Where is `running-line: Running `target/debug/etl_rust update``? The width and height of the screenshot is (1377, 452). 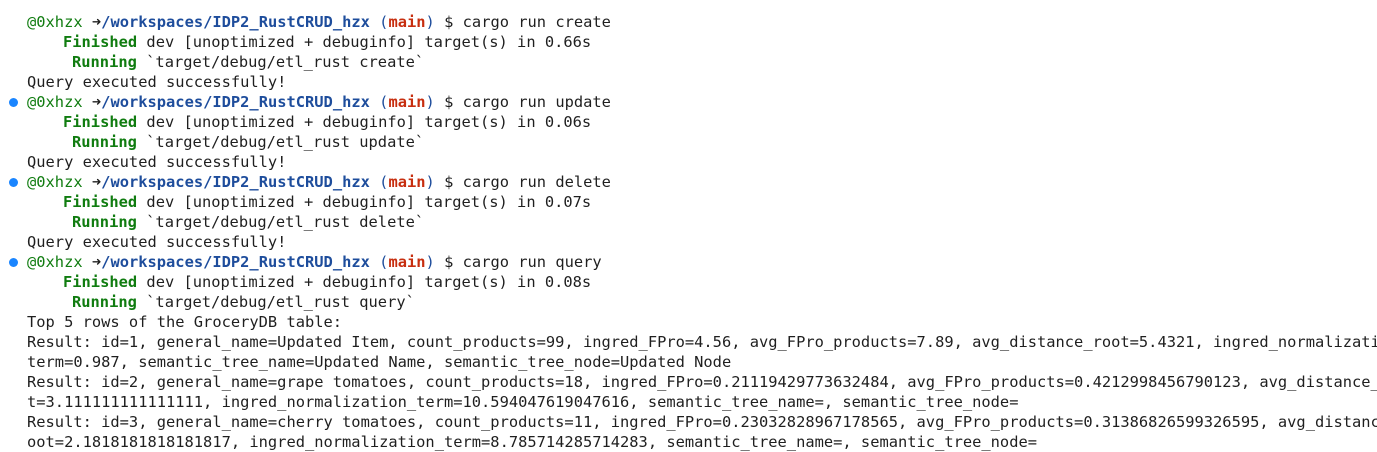
running-line: Running `target/debug/etl_rust update` is located at coordinates (688, 142).